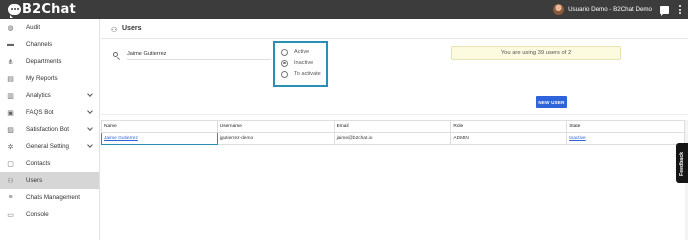 The height and width of the screenshot is (240, 688). Describe the element at coordinates (664, 10) in the screenshot. I see `messages-icon` at that location.